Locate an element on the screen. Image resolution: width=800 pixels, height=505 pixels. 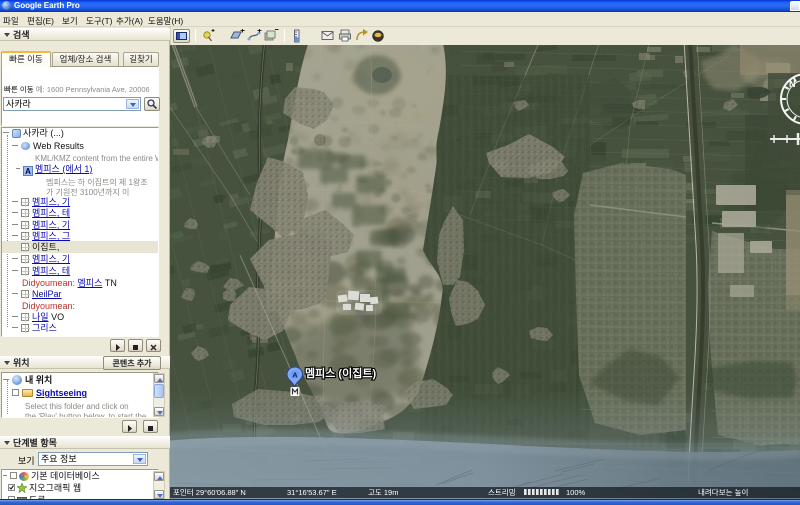
svg-text: N is located at coordinates (792, 84).